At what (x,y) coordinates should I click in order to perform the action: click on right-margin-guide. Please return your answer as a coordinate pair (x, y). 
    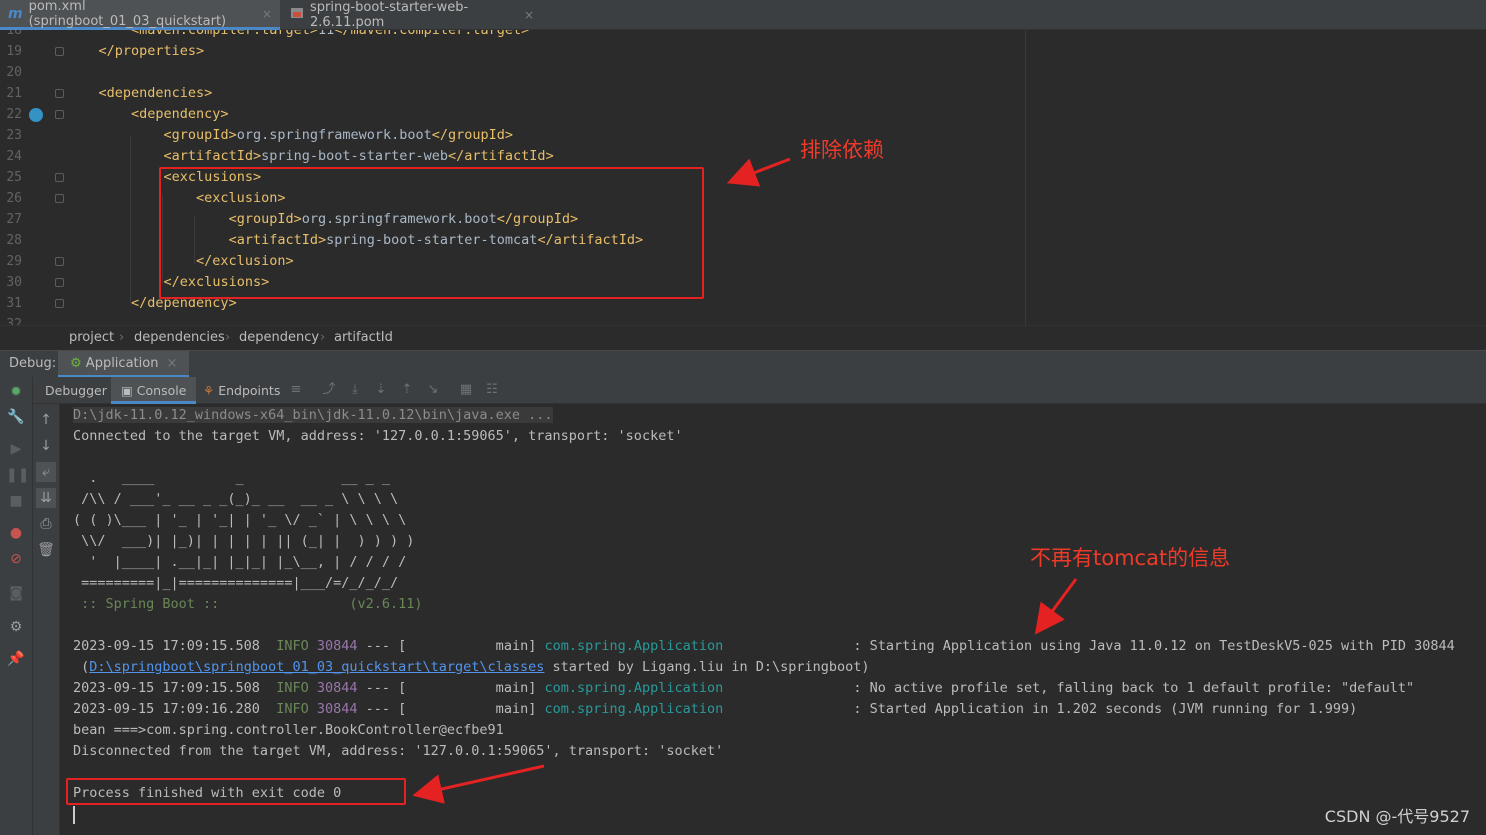
    Looking at the image, I should click on (1025, 177).